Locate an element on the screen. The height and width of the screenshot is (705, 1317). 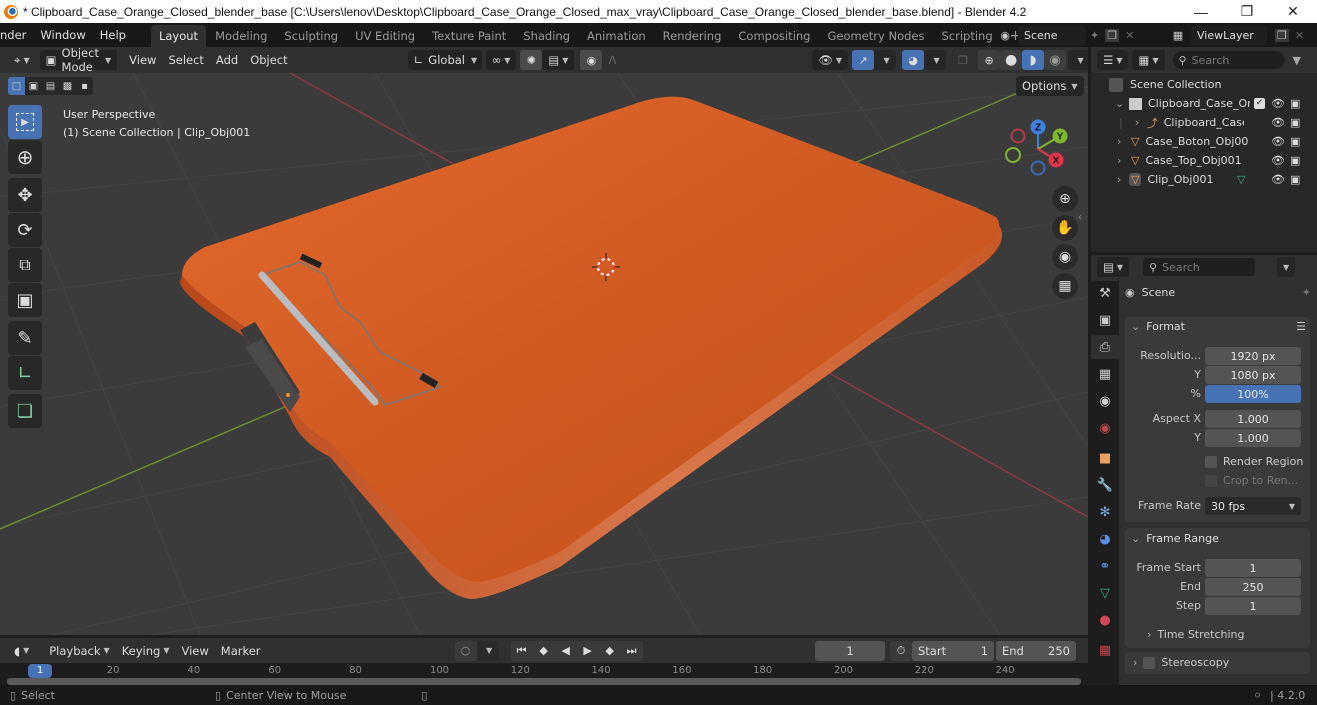
tab-object-icon: ■ is located at coordinates (1105, 458).